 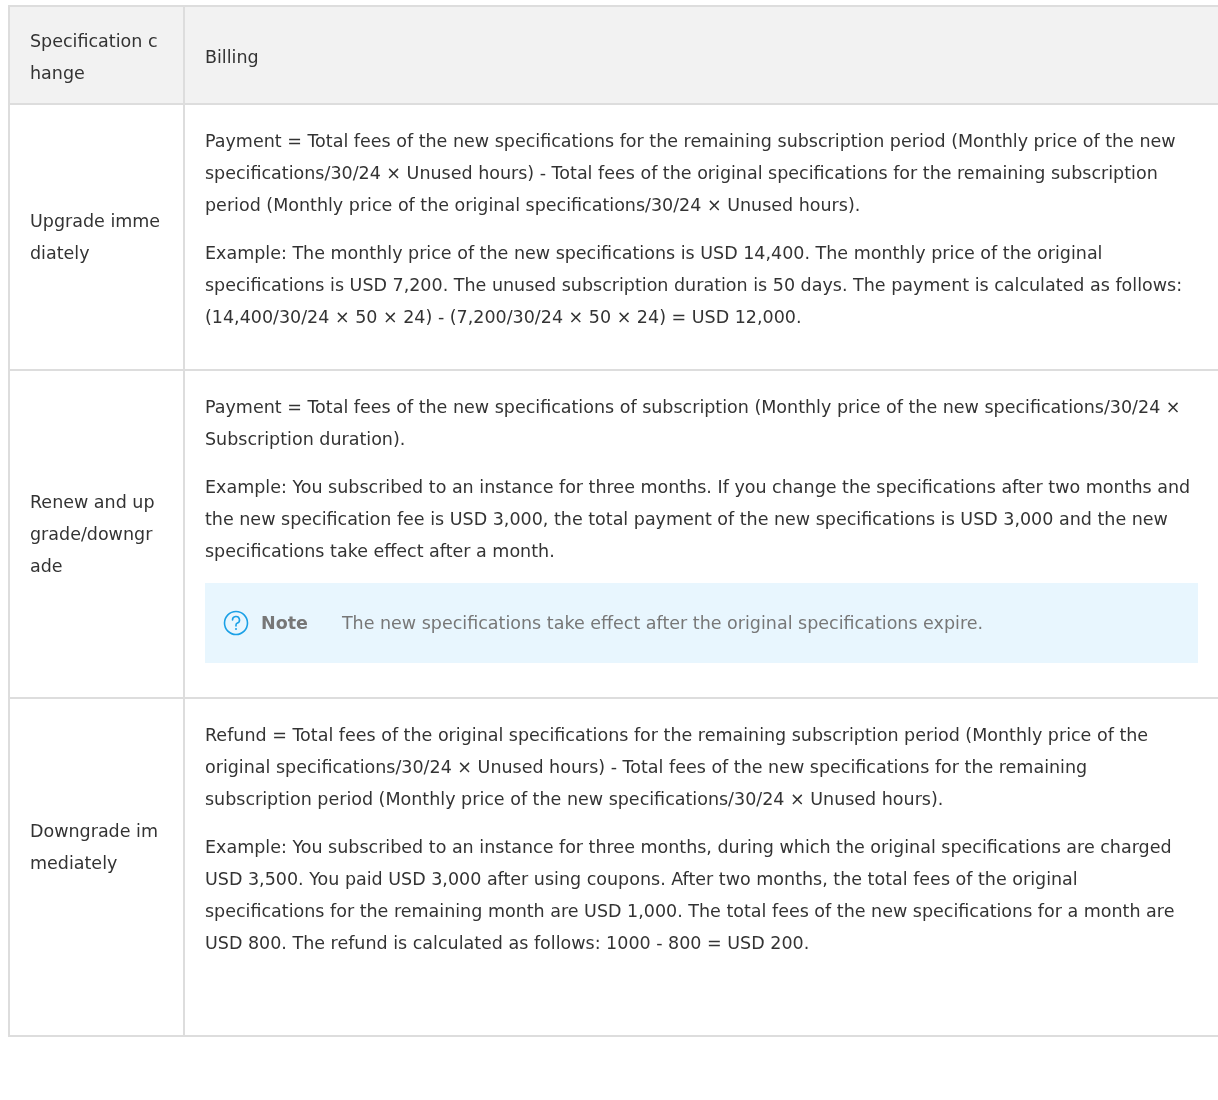 I want to click on table-cell: Upgrade immediately, so click(x=96, y=237).